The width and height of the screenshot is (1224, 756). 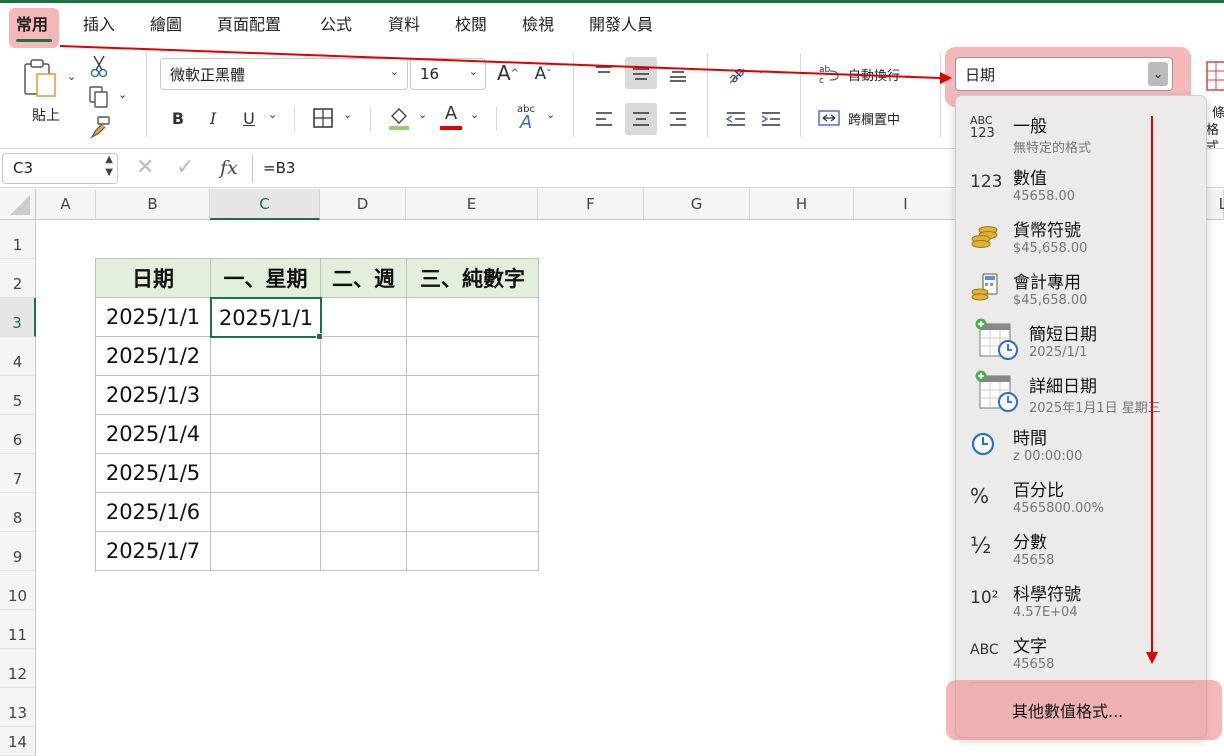 I want to click on format-item-percent: % 百分比 4565800.00%, so click(x=1082, y=500).